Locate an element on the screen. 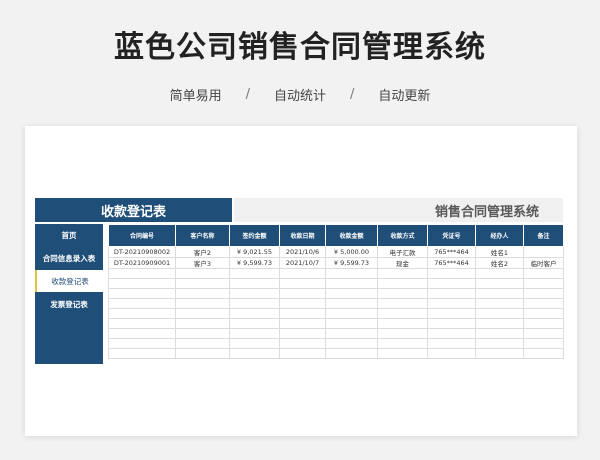 The height and width of the screenshot is (460, 600). sidebar-item-invoice-register: 发票登记表 is located at coordinates (69, 304).